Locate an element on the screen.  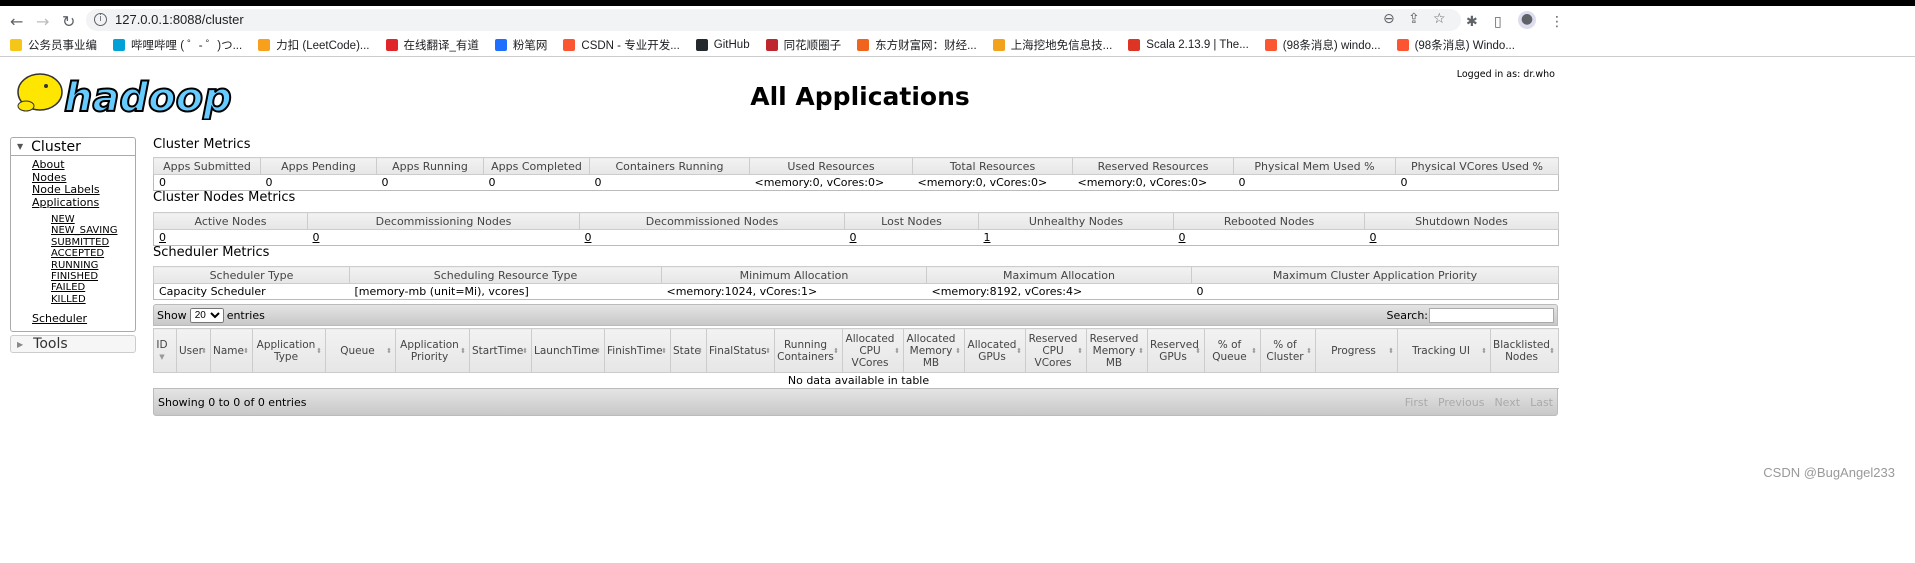
column-header-sortable: User ⬍ is located at coordinates (193, 350).